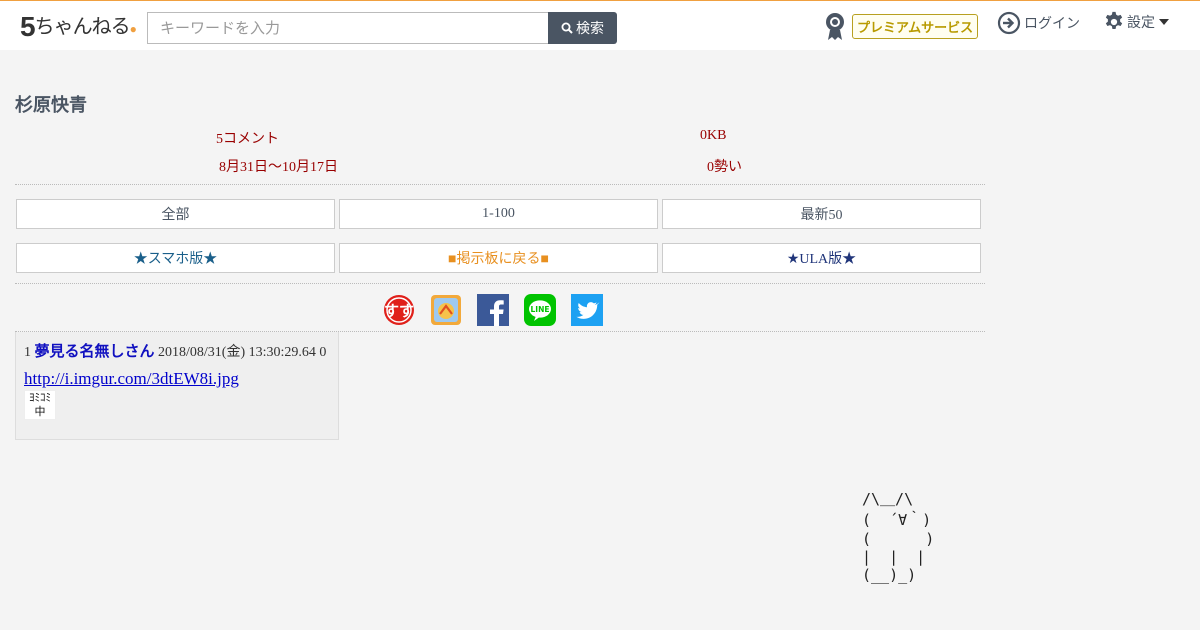  Describe the element at coordinates (323, 352) in the screenshot. I see `post-id: 0` at that location.